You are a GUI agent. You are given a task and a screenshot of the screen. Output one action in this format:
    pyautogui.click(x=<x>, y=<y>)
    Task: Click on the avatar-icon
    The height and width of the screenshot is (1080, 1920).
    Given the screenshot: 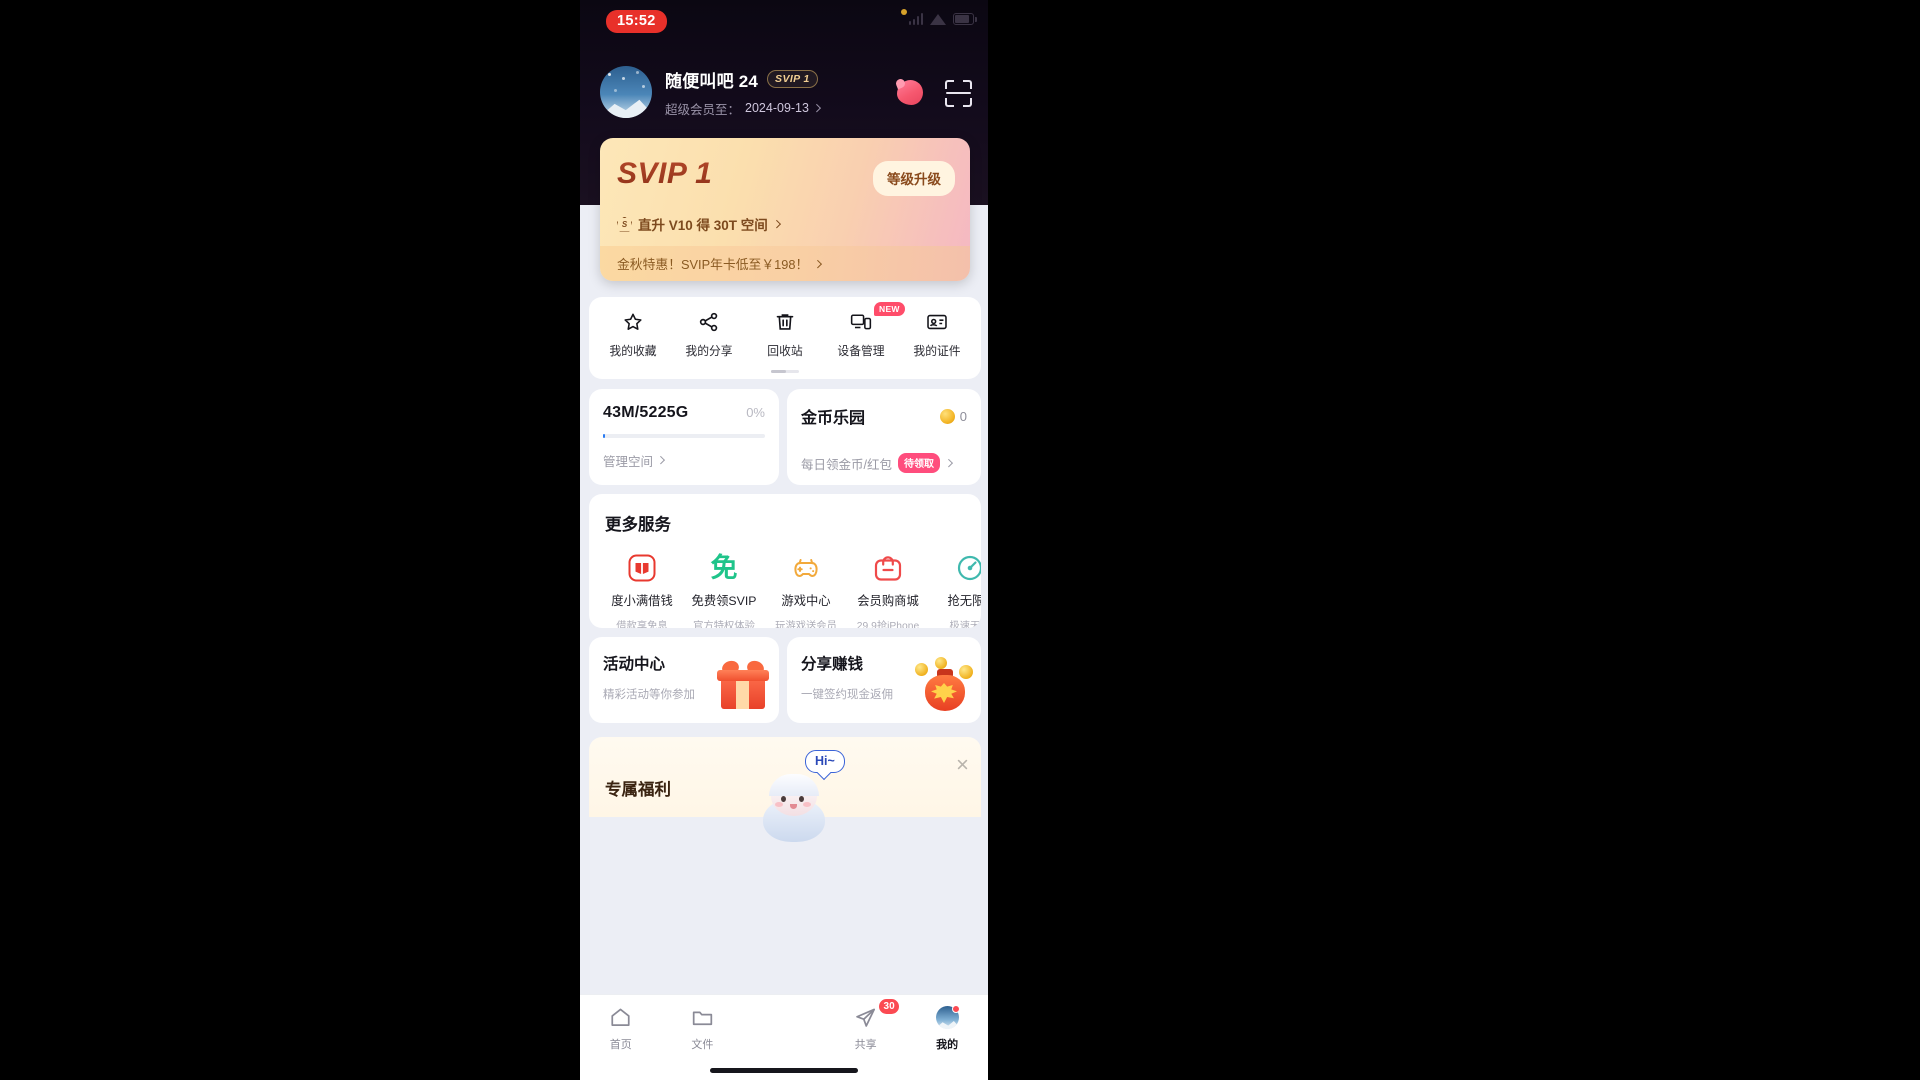 What is the action you would take?
    pyautogui.click(x=947, y=1017)
    